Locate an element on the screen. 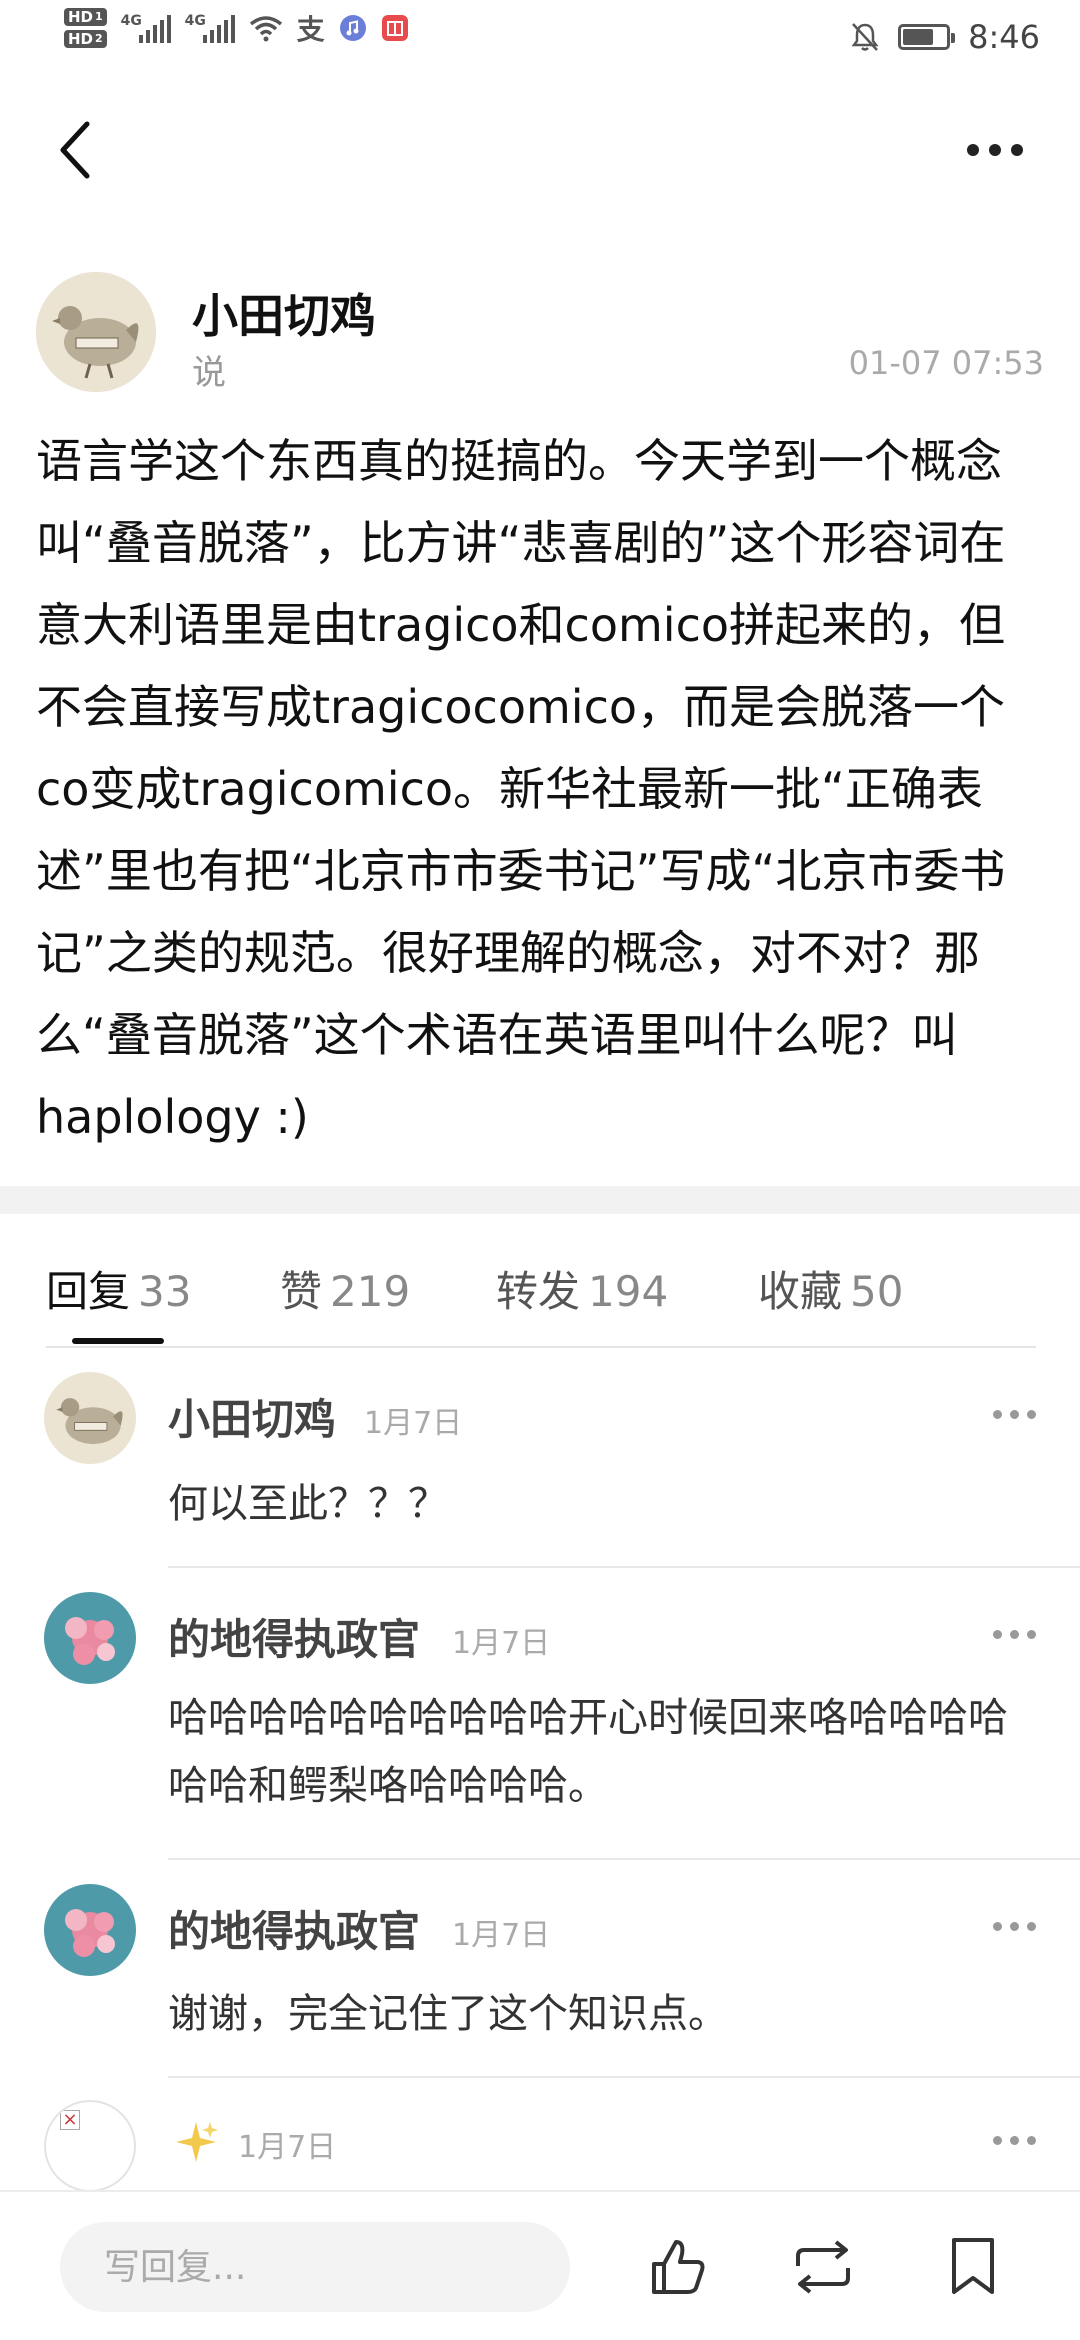  bottom-action-bar is located at coordinates (540, 2265).